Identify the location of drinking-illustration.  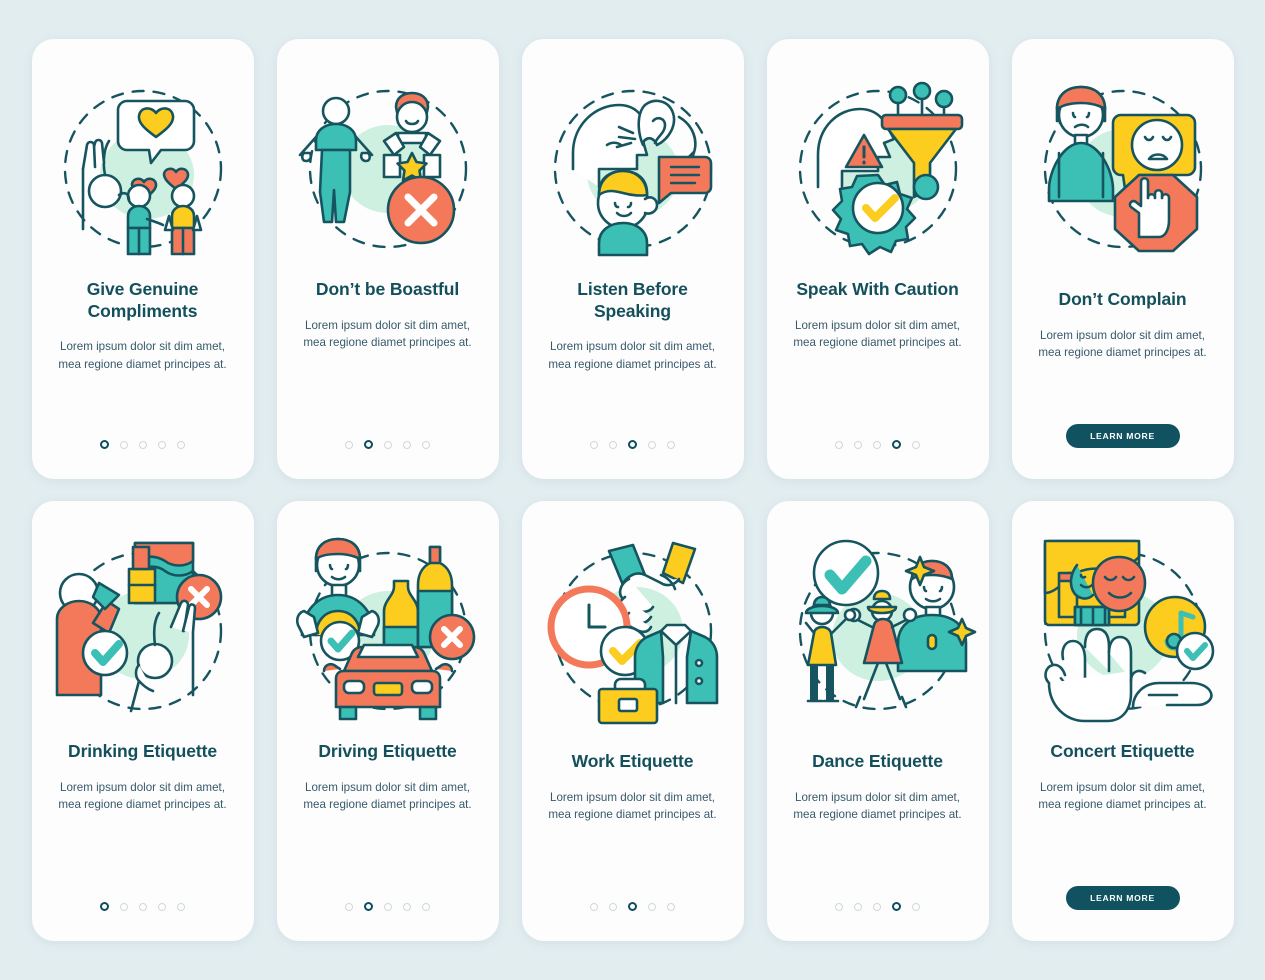
(143, 629).